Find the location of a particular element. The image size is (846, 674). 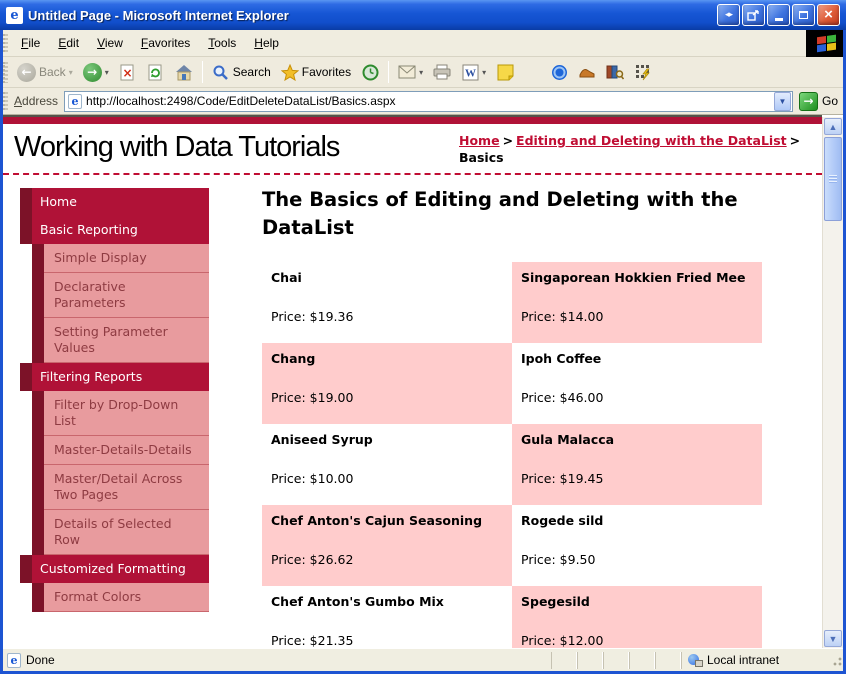

sidebar-item-filter-by-dropdown-list: Filter by Drop-Down List is located at coordinates (114, 413).